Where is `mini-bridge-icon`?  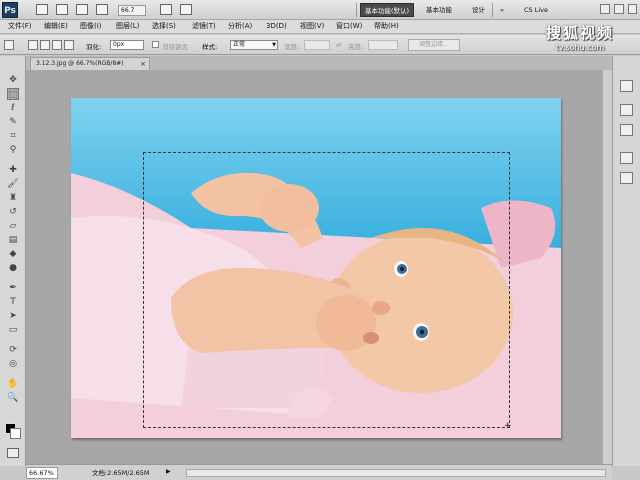 mini-bridge-icon is located at coordinates (62, 9).